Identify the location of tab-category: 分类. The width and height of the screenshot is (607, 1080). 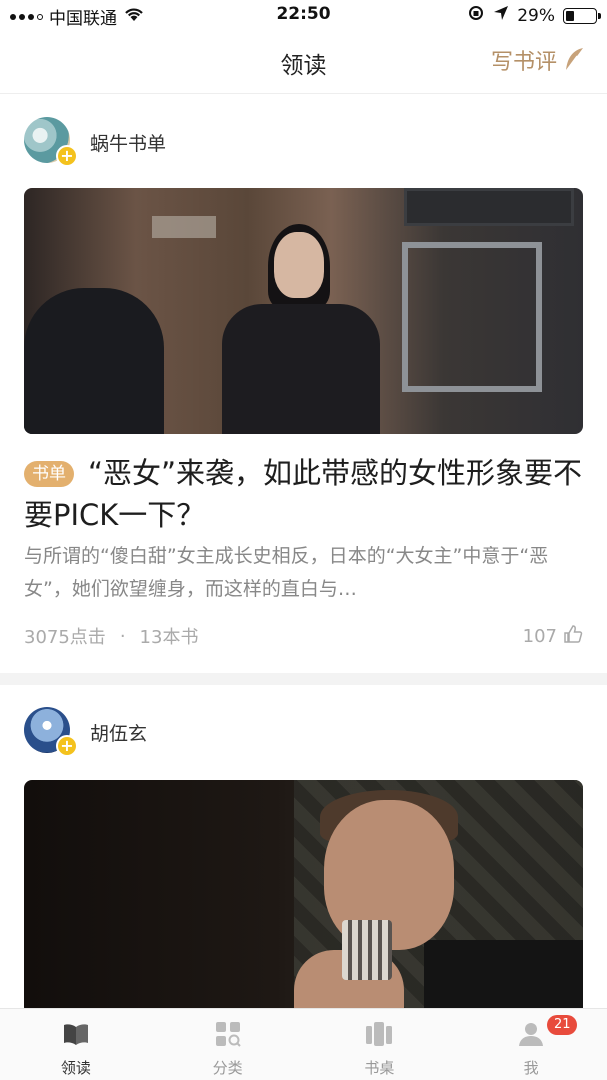
(228, 1044).